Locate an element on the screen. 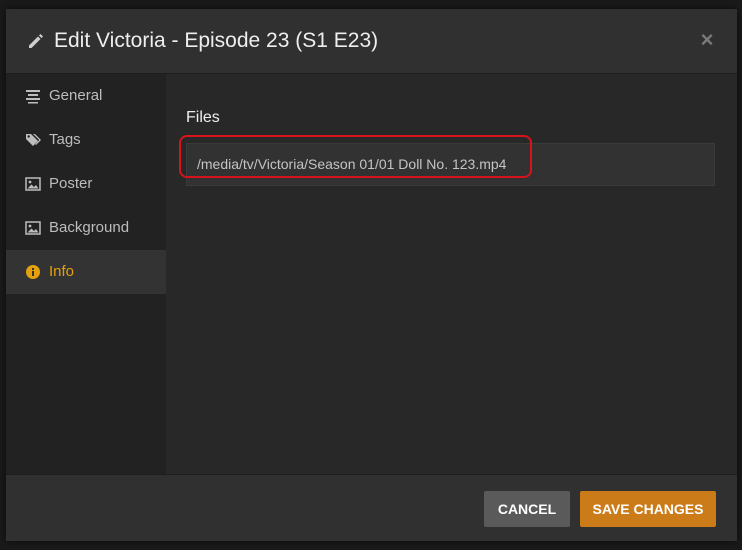  sidebar-item-label: General is located at coordinates (76, 95).